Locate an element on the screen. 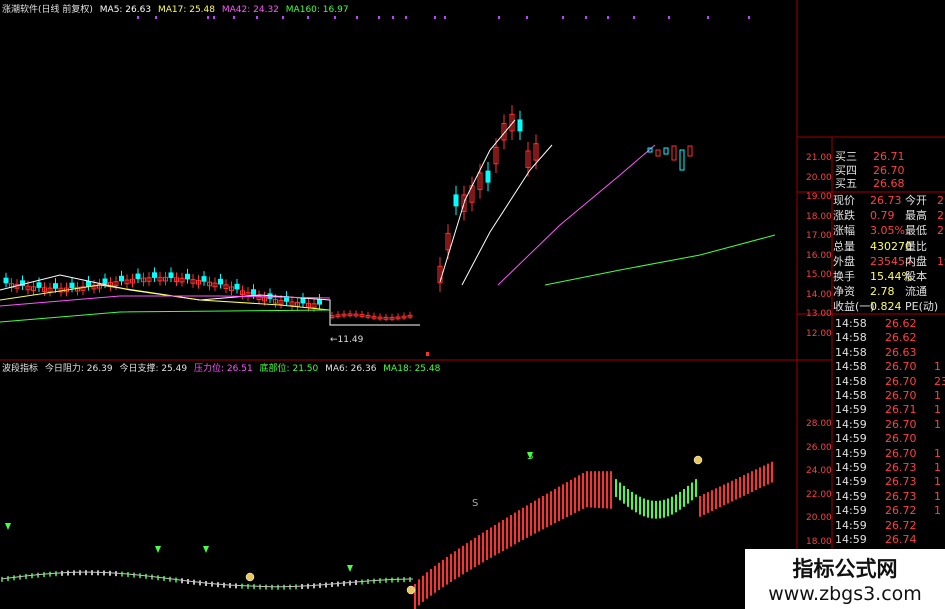 The width and height of the screenshot is (945, 609). quote-value-2: 2 is located at coordinates (940, 216).